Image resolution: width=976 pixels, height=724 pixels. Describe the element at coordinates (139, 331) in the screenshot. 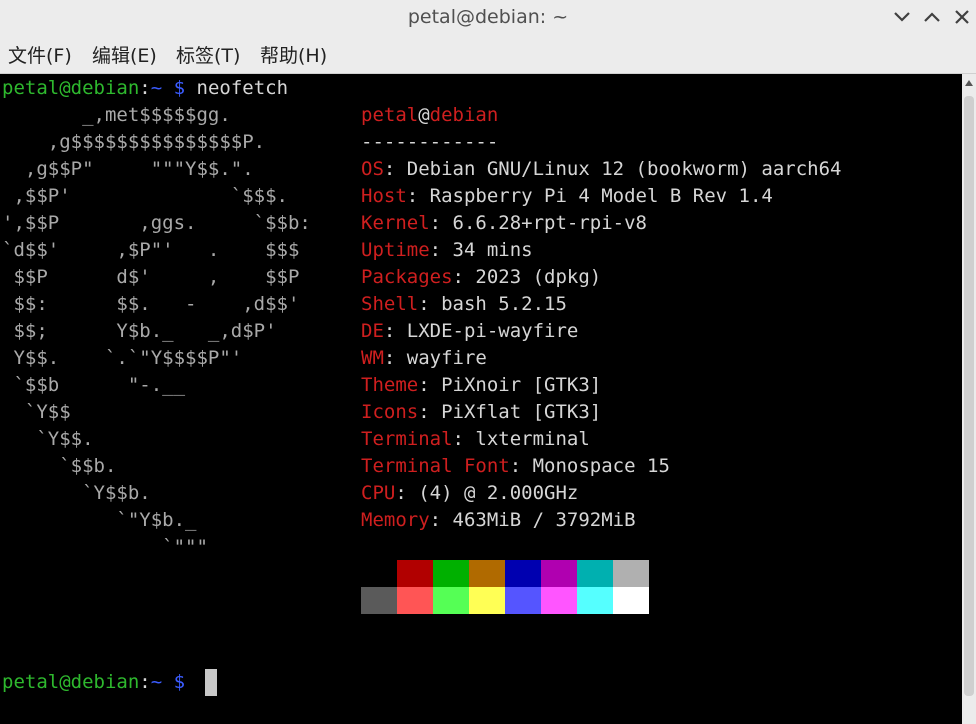

I see `logo-line: $$; Y$b._ _,d$P'` at that location.